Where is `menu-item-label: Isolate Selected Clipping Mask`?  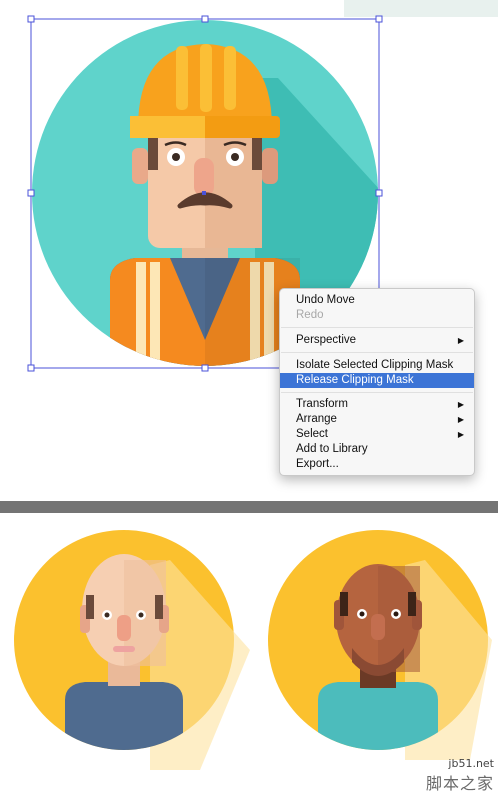
menu-item-label: Isolate Selected Clipping Mask is located at coordinates (375, 365).